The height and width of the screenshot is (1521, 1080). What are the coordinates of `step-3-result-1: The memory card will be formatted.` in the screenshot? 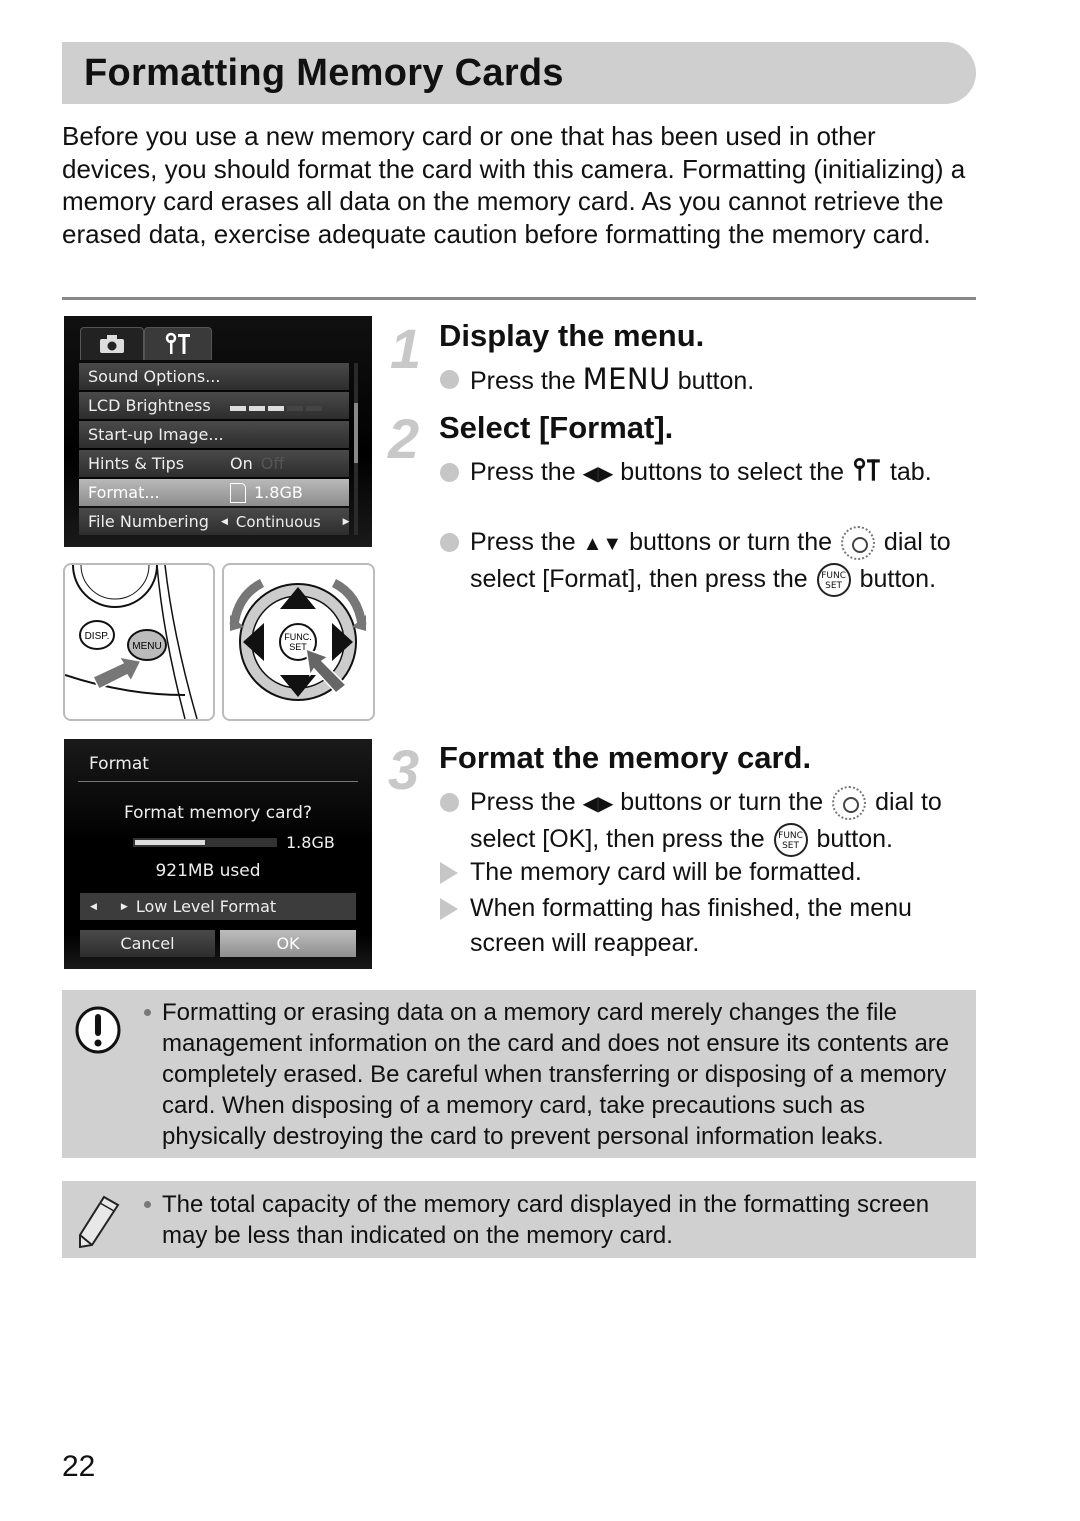 It's located at (705, 872).